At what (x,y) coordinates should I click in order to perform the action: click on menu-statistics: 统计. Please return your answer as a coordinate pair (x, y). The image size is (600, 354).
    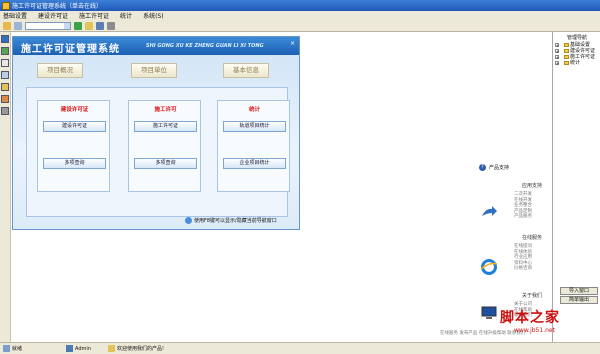
    Looking at the image, I should click on (126, 15).